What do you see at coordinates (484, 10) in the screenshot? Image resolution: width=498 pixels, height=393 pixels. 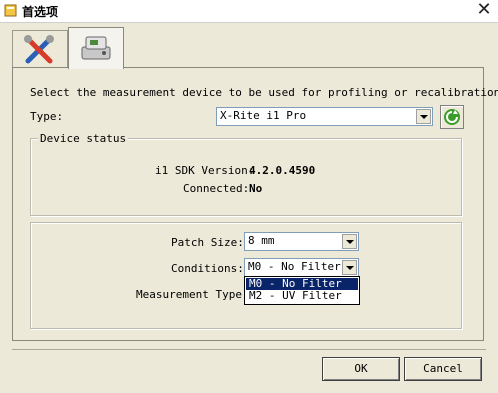 I see `close-button: ✕` at bounding box center [484, 10].